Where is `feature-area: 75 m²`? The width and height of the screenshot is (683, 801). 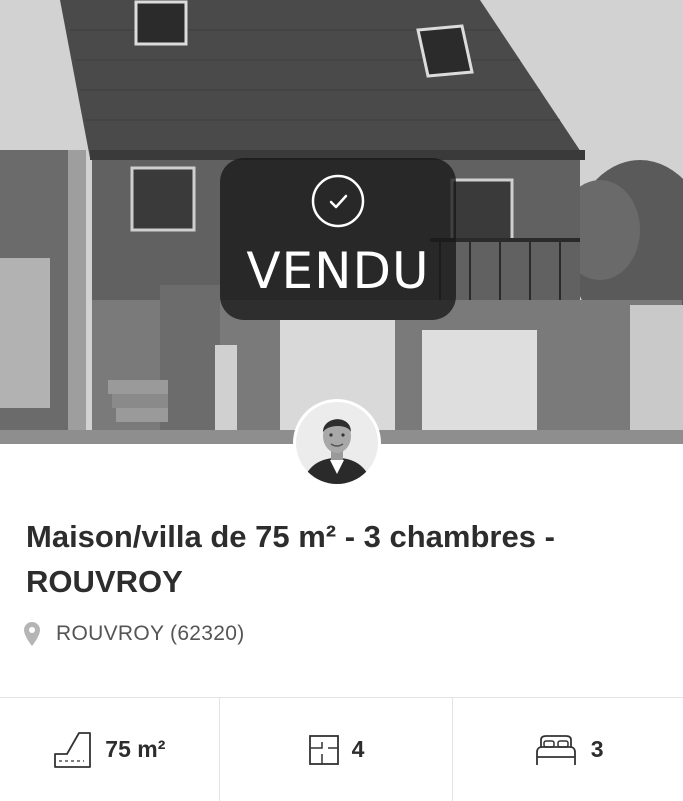 feature-area: 75 m² is located at coordinates (109, 749).